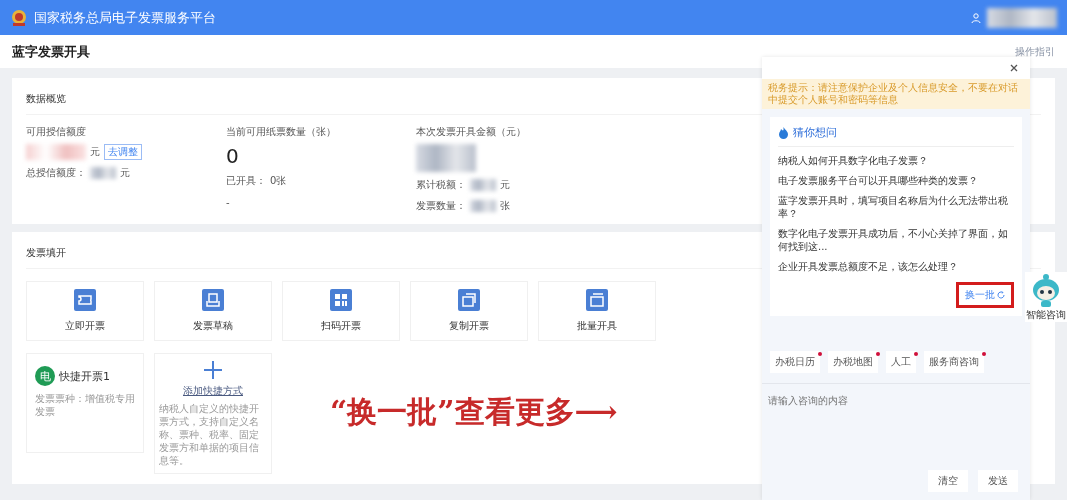 This screenshot has width=1067, height=500. I want to click on page-title: 蓝字发票开具, so click(51, 51).